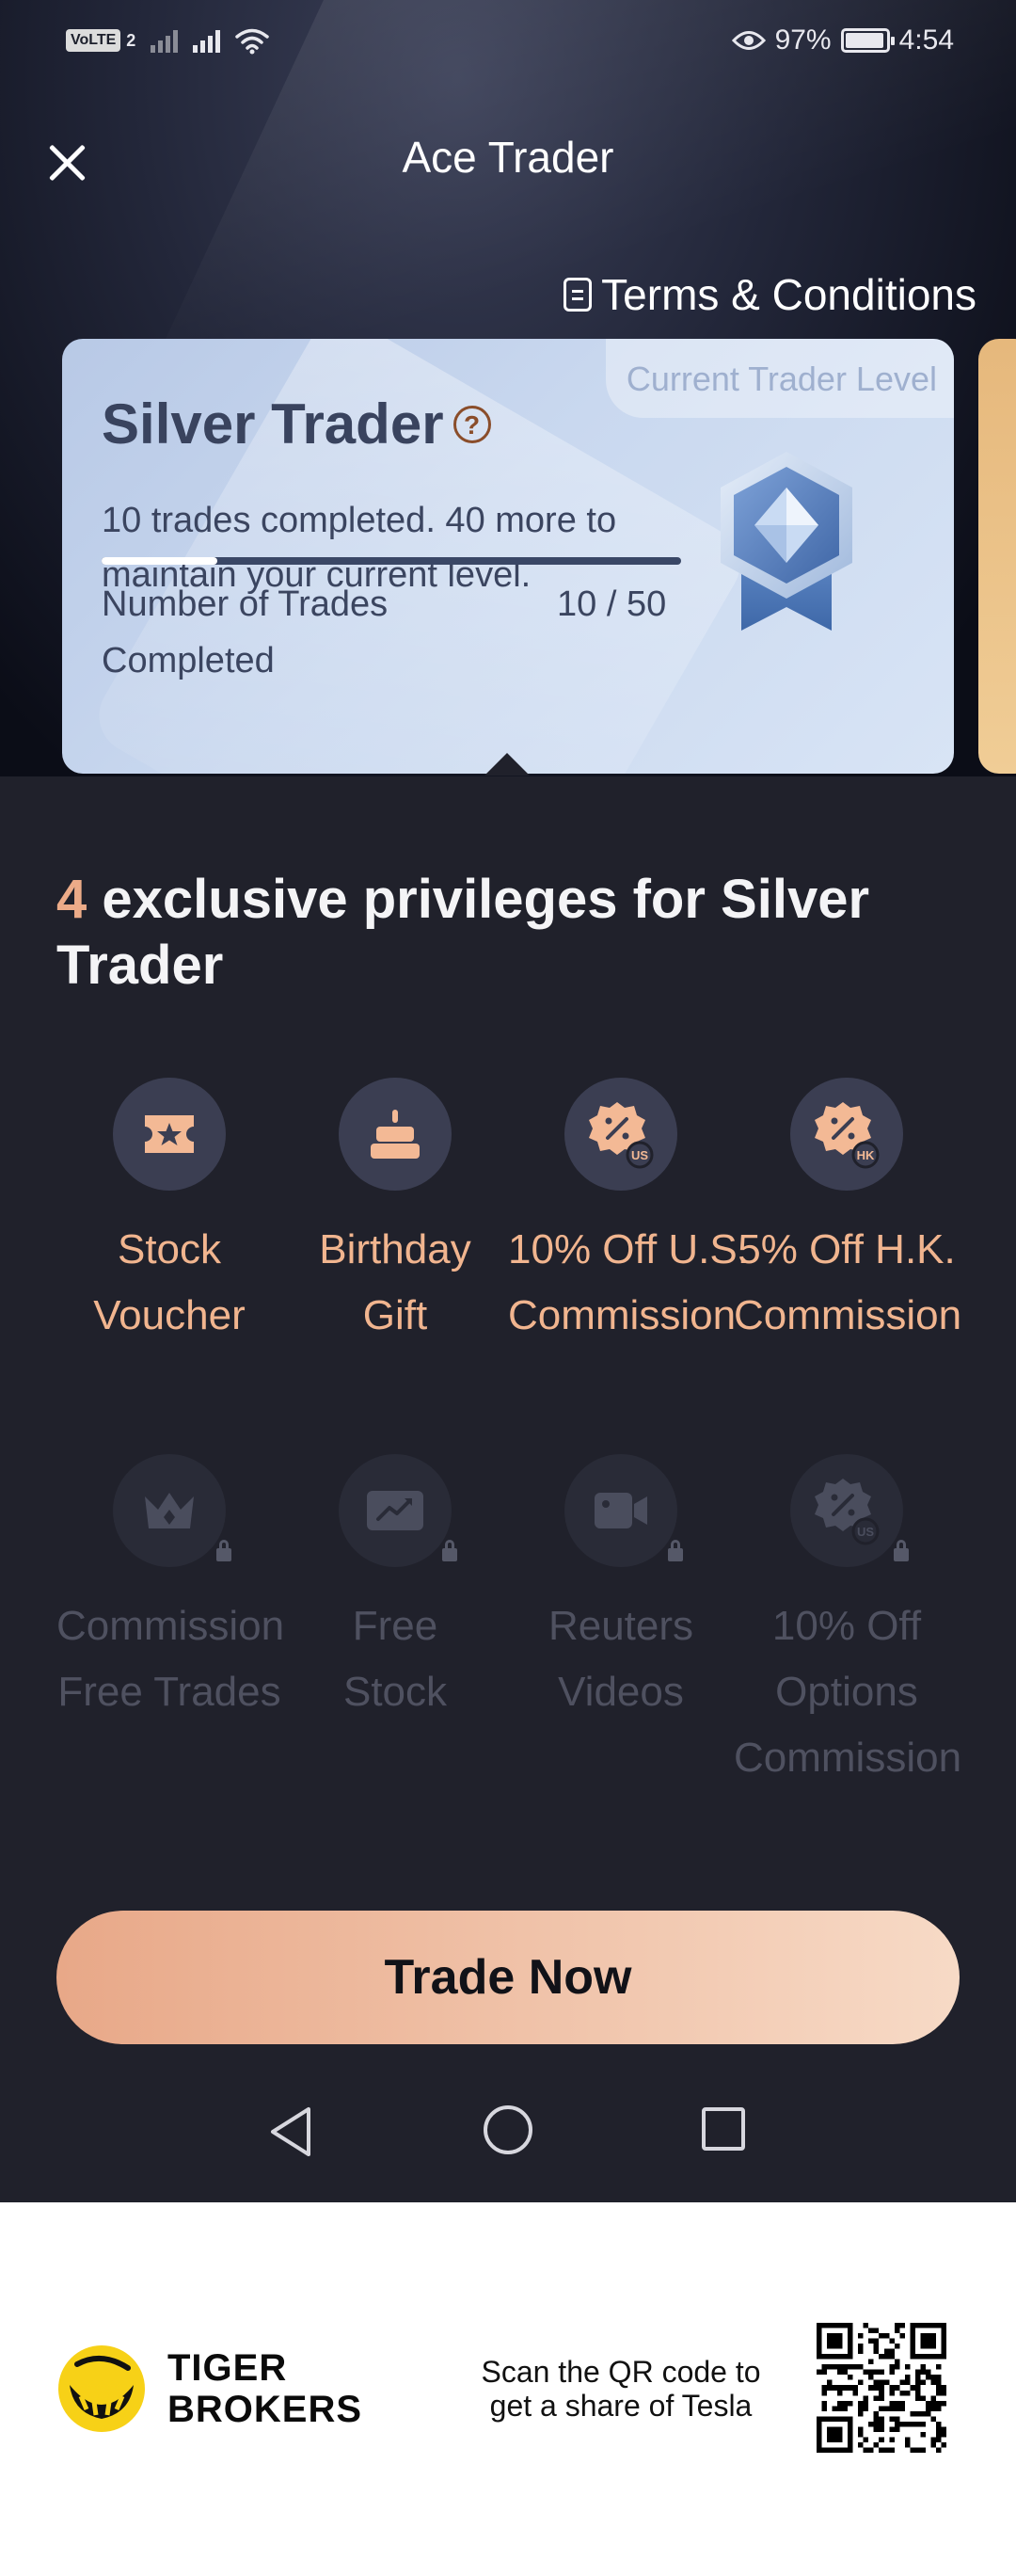 This screenshot has height=2576, width=1016. I want to click on page-title: Ace Trader, so click(508, 157).